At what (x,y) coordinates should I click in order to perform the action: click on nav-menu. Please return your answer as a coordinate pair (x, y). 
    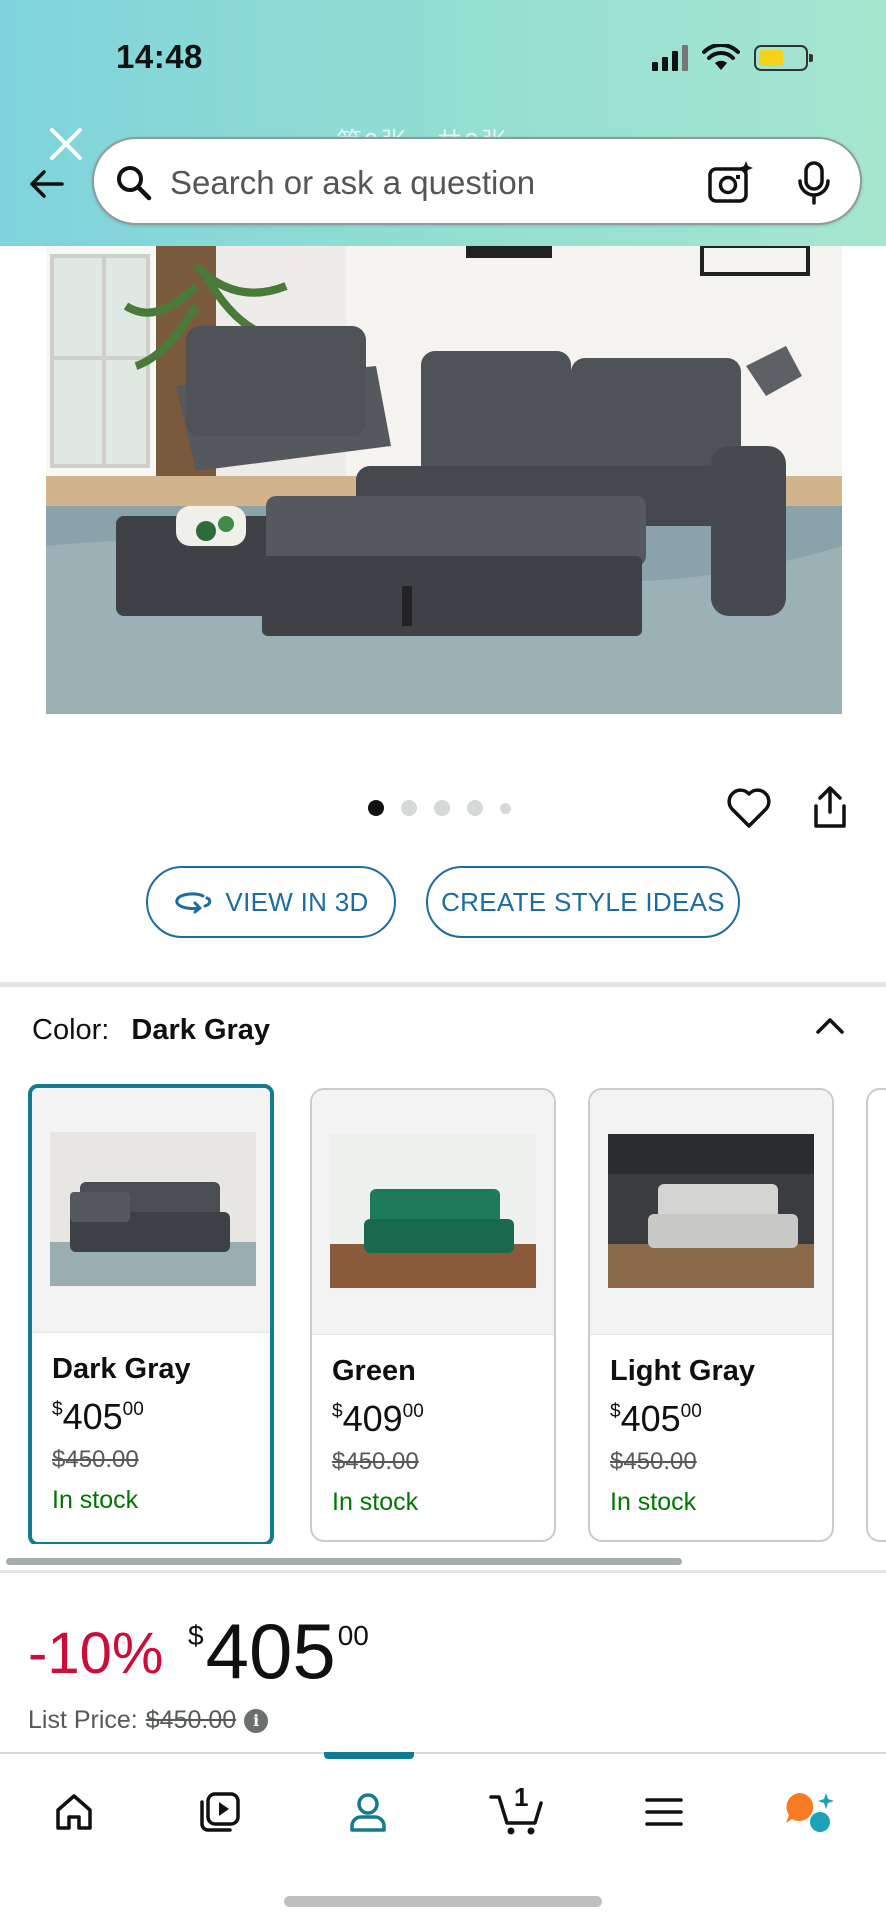
    Looking at the image, I should click on (664, 1812).